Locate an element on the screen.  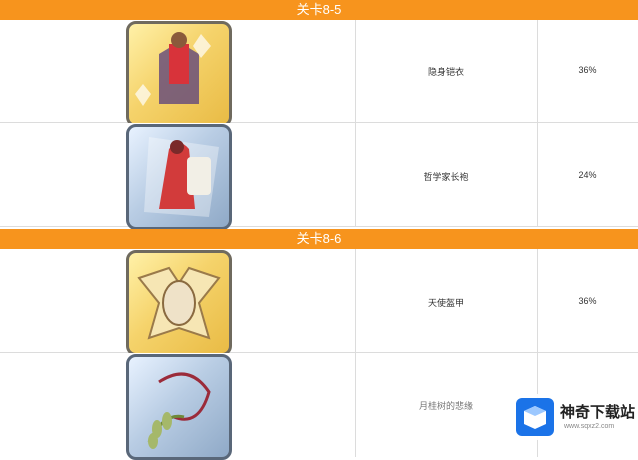
stage-label: 关卡8-6 is located at coordinates (319, 238).